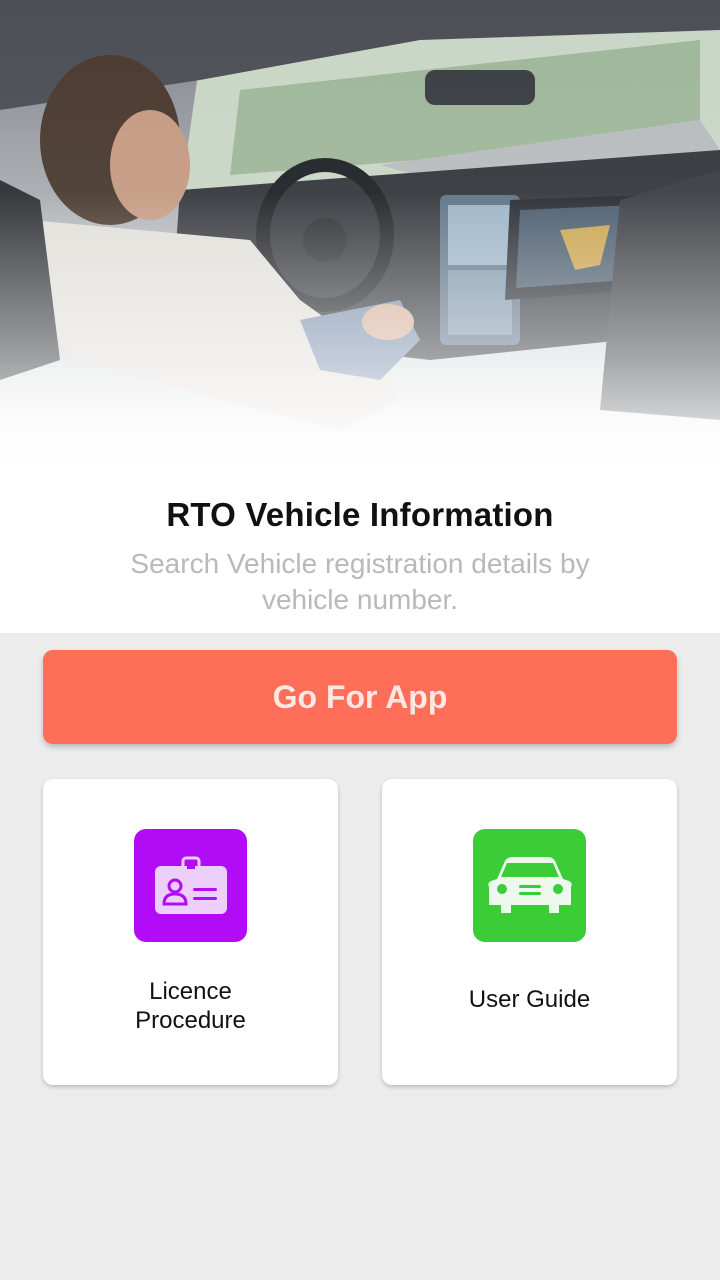 The width and height of the screenshot is (720, 1280). I want to click on app-title: RTO Vehicle Information, so click(360, 514).